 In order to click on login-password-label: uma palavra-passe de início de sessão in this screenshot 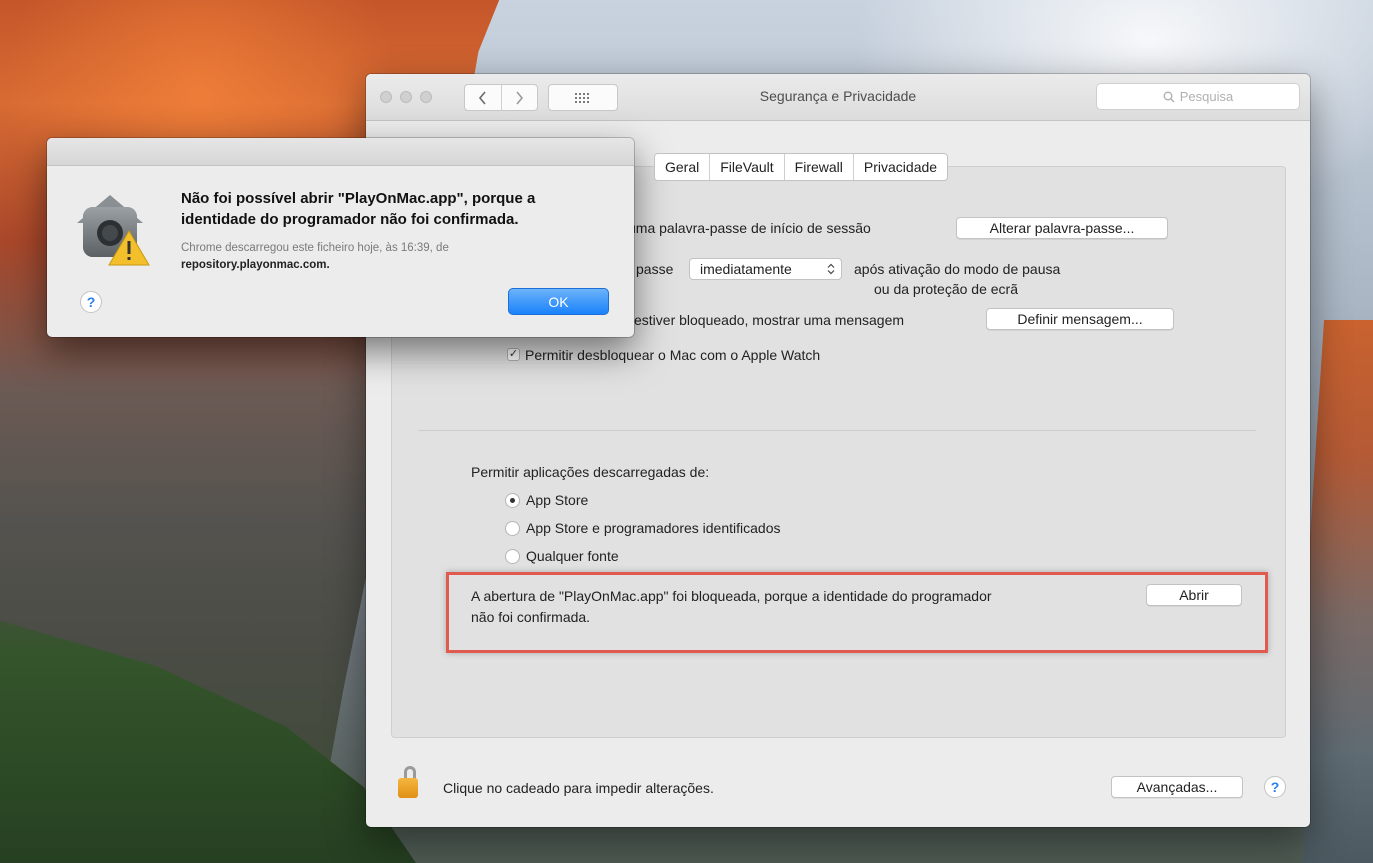, I will do `click(749, 228)`.